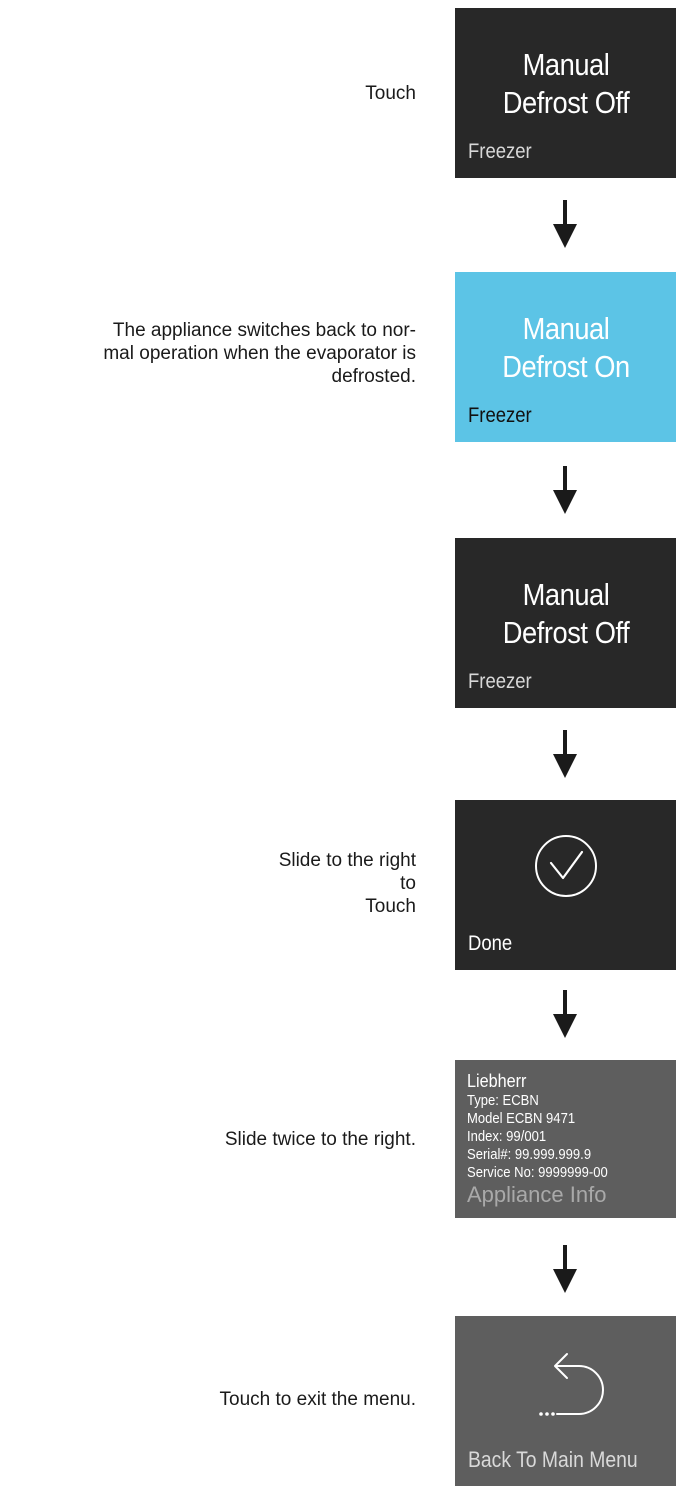  Describe the element at coordinates (529, 1155) in the screenshot. I see `serial-line: Serial#: 99.999.999.9` at that location.